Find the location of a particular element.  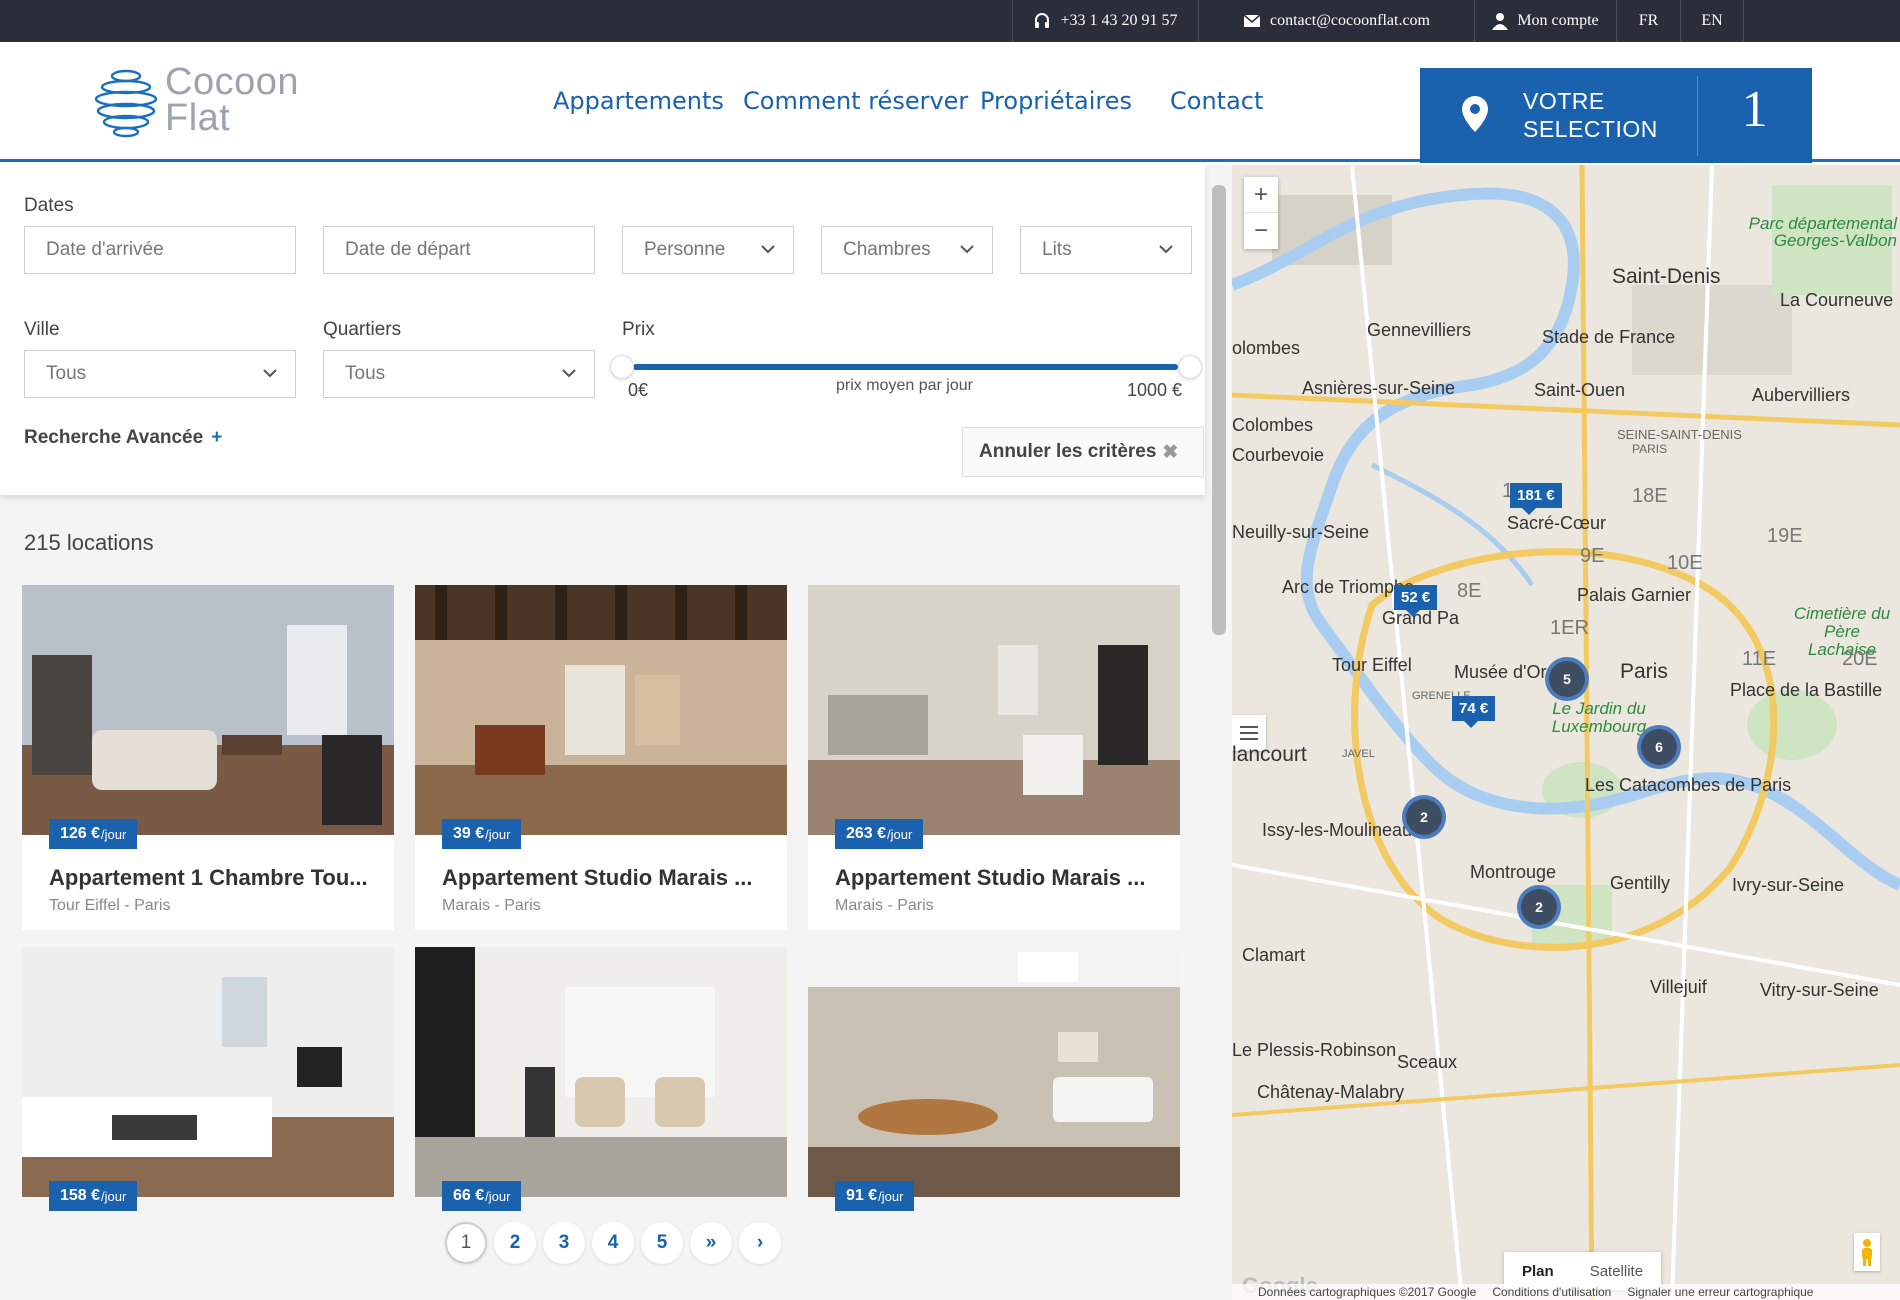

cocoon-logo-icon is located at coordinates (126, 103).